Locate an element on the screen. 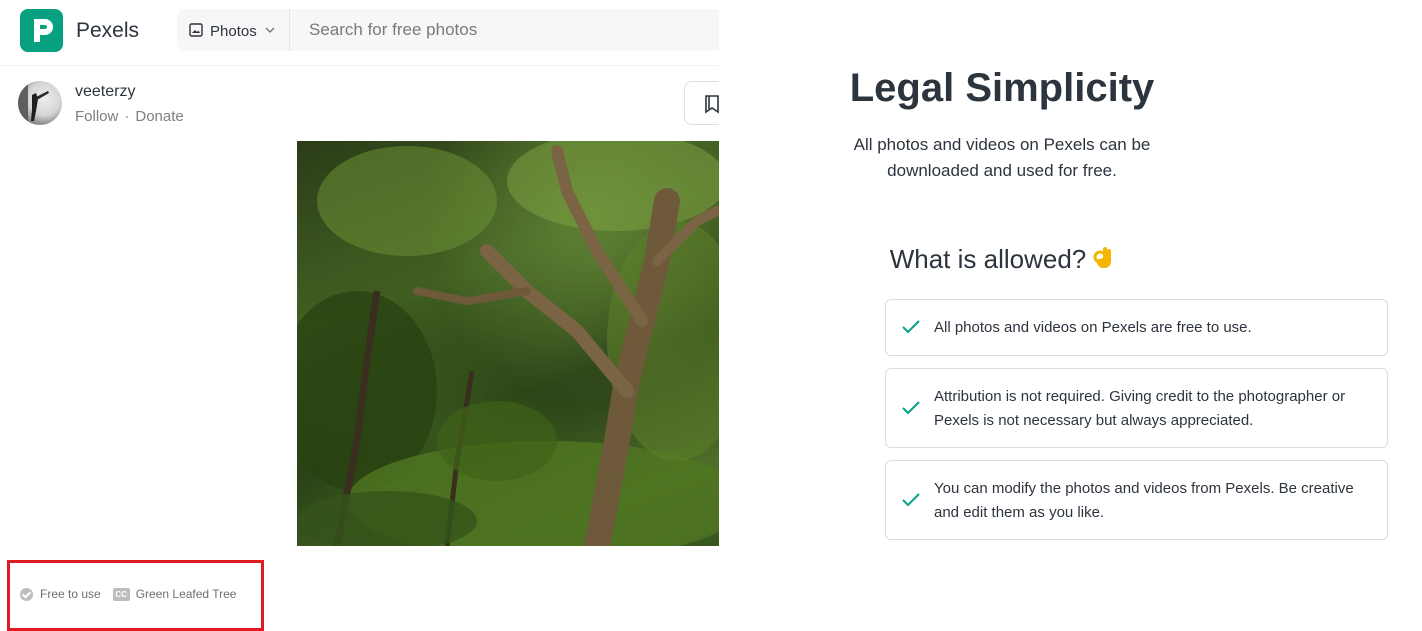 The height and width of the screenshot is (631, 1422). chevron-down-icon is located at coordinates (270, 30).